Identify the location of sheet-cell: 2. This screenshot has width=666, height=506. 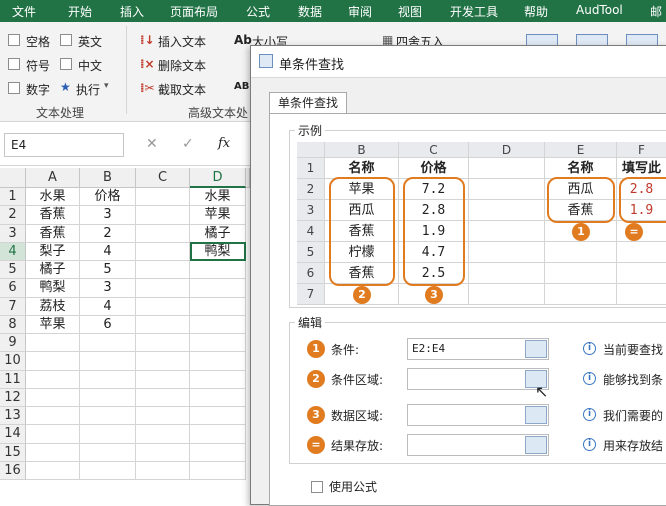
(108, 233).